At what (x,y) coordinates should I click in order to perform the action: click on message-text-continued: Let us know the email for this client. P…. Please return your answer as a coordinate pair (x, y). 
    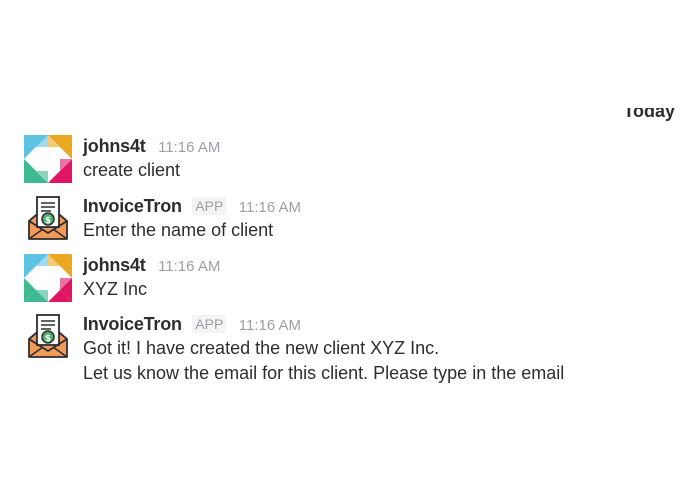
    Looking at the image, I should click on (324, 373).